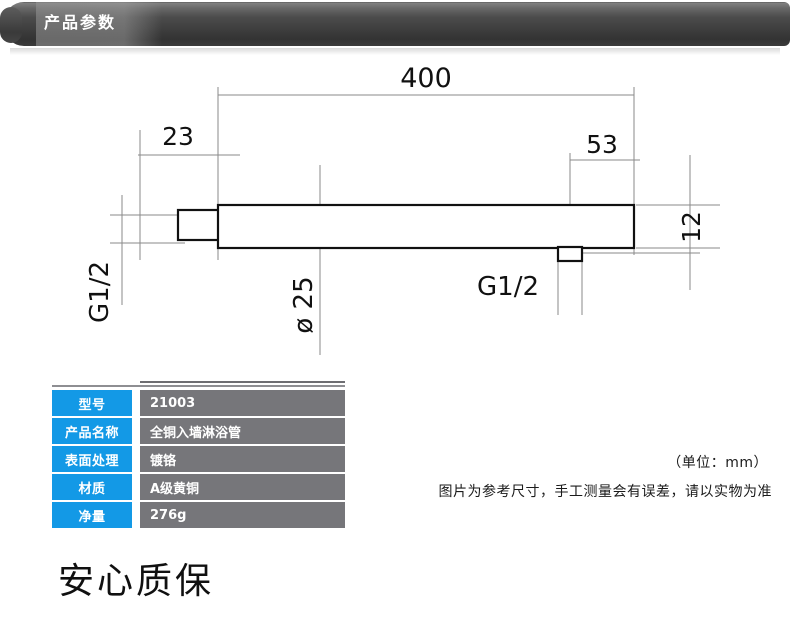 The height and width of the screenshot is (627, 790). Describe the element at coordinates (92, 487) in the screenshot. I see `table-cell-label: 材质` at that location.